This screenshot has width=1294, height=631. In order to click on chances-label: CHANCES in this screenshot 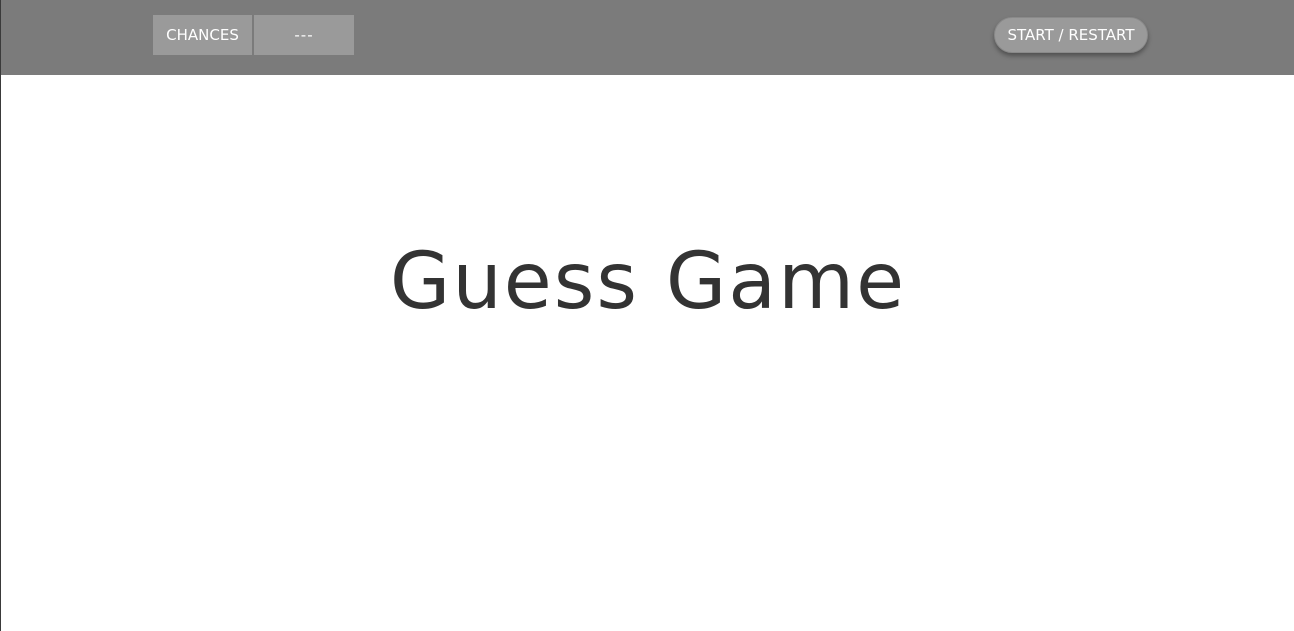, I will do `click(202, 35)`.